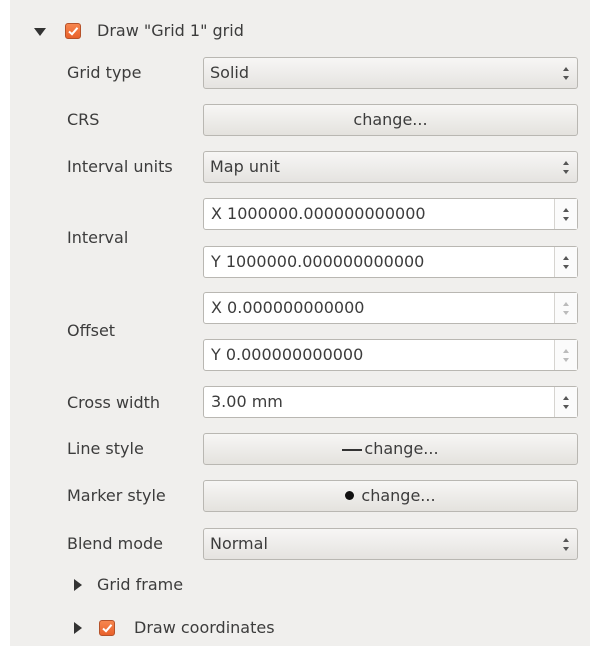  I want to click on line-style-label: Line style, so click(105, 448).